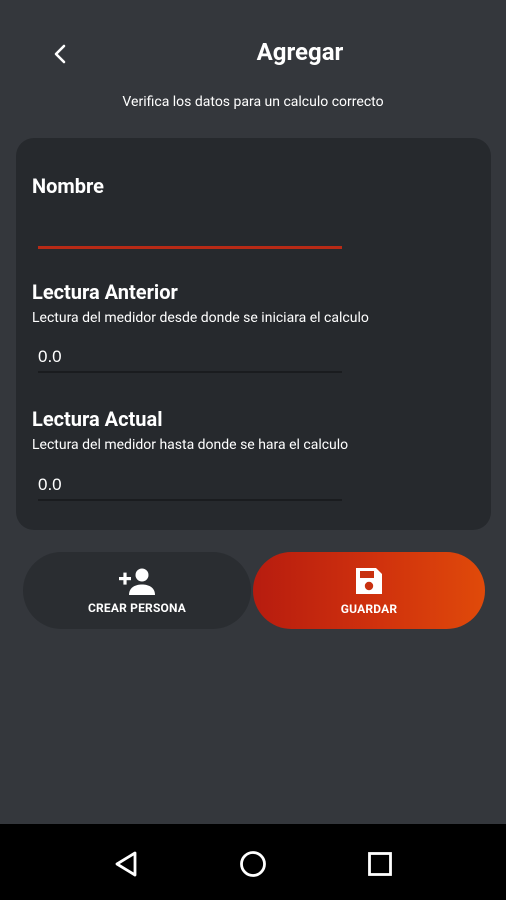 This screenshot has width=506, height=900. Describe the element at coordinates (137, 581) in the screenshot. I see `person-add-icon` at that location.